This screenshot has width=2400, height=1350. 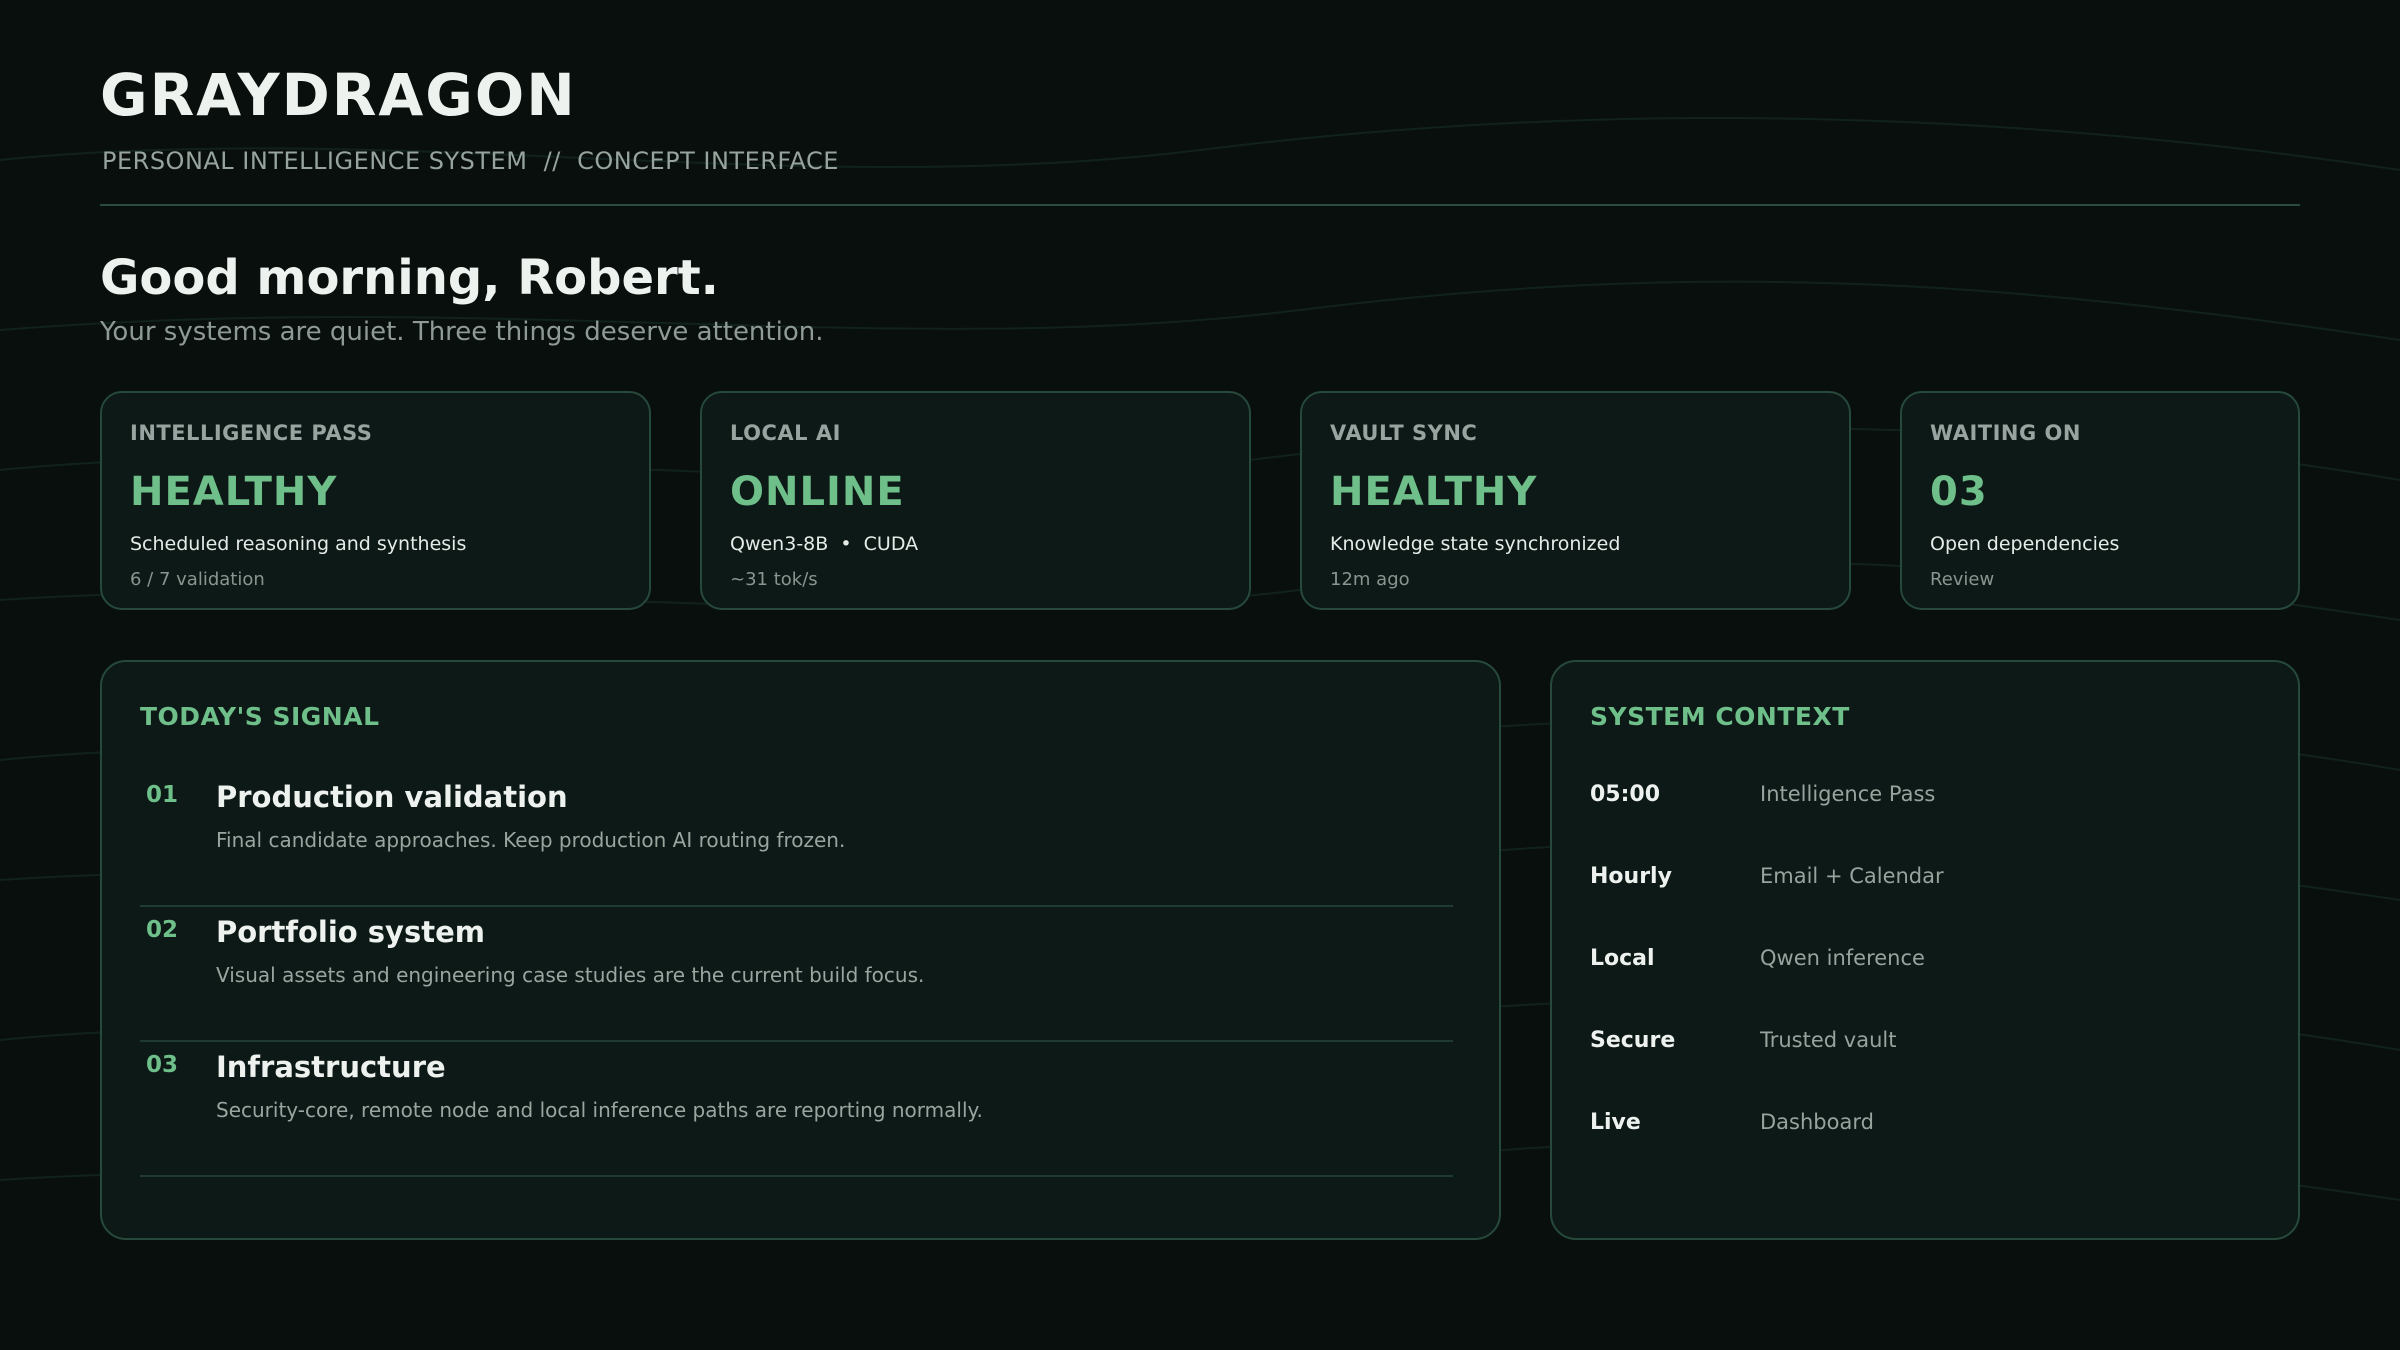 I want to click on card-description: Scheduled reasoning and synthesis, so click(x=298, y=544).